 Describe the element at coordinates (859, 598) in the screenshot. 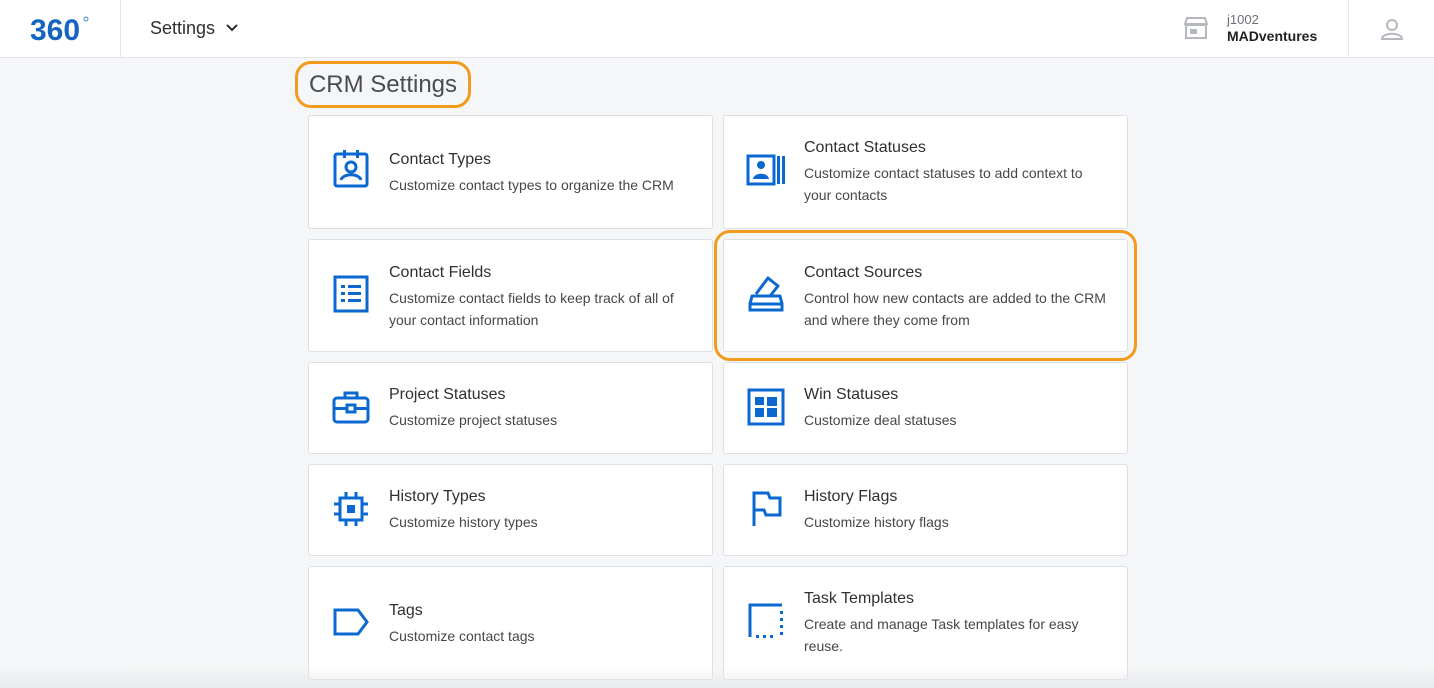

I see `card-title: Task Templates` at that location.